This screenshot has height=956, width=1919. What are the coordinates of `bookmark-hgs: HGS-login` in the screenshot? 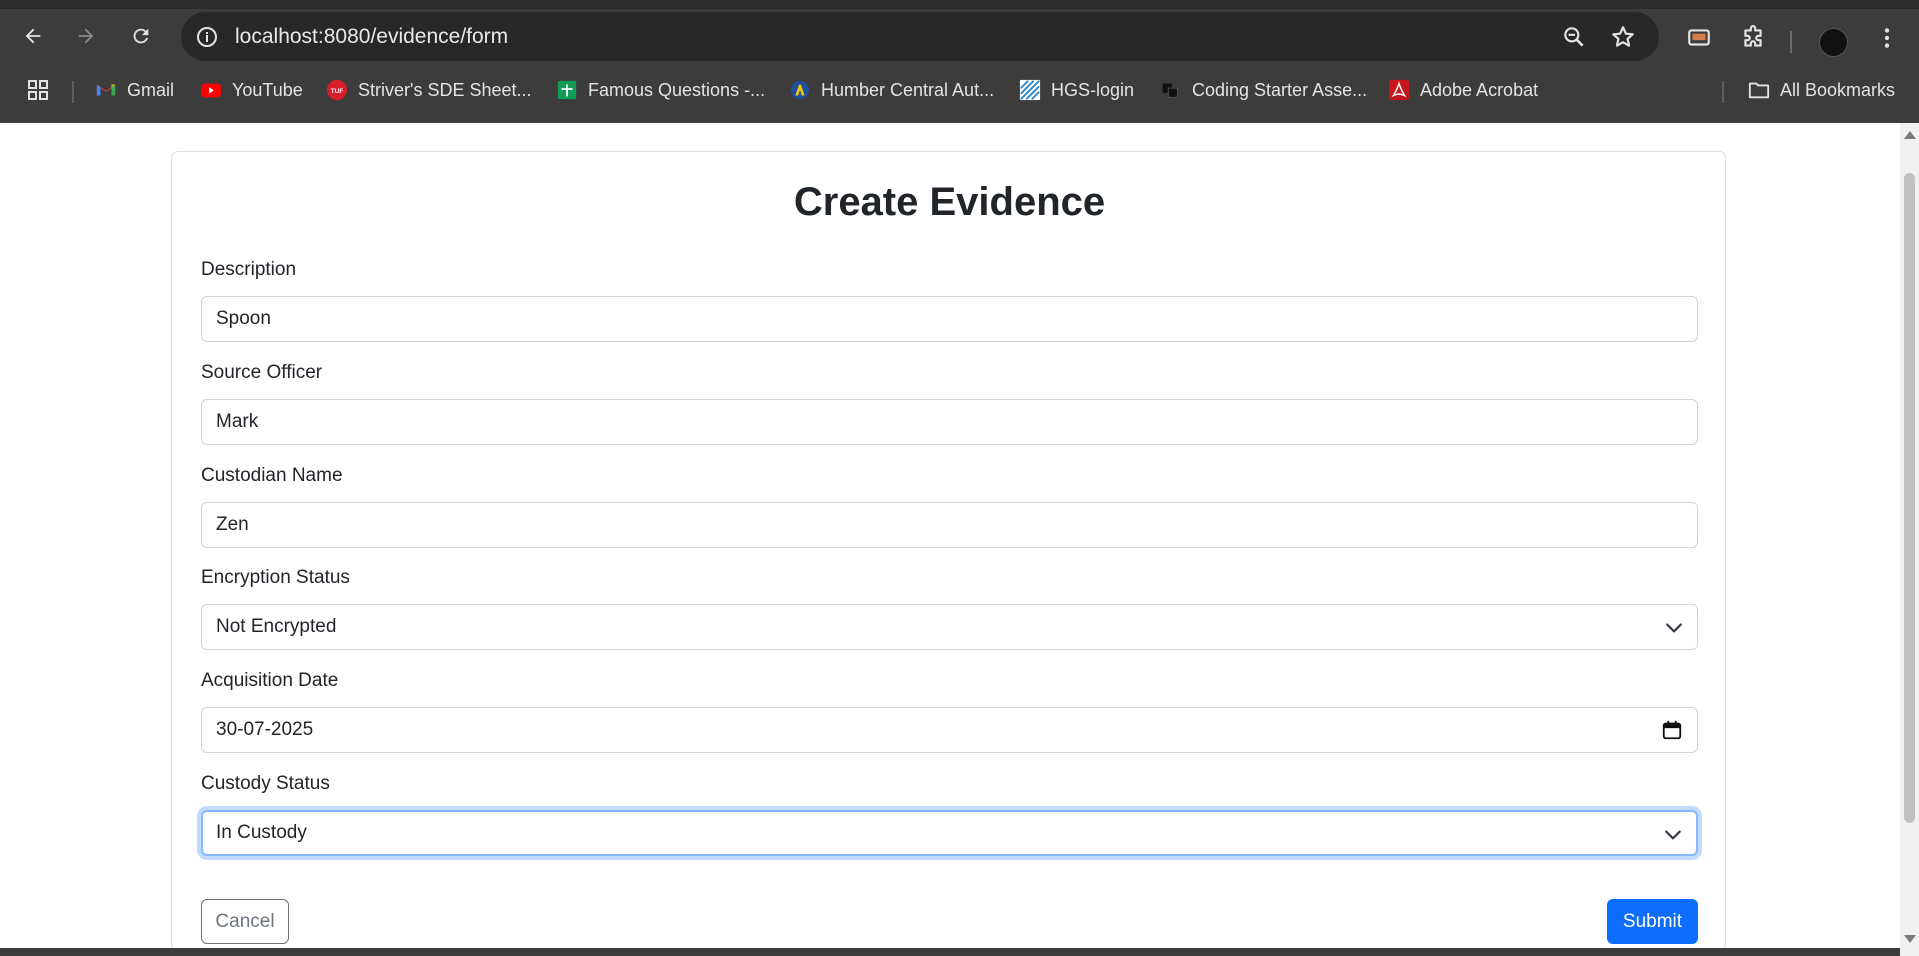 It's located at (1076, 90).